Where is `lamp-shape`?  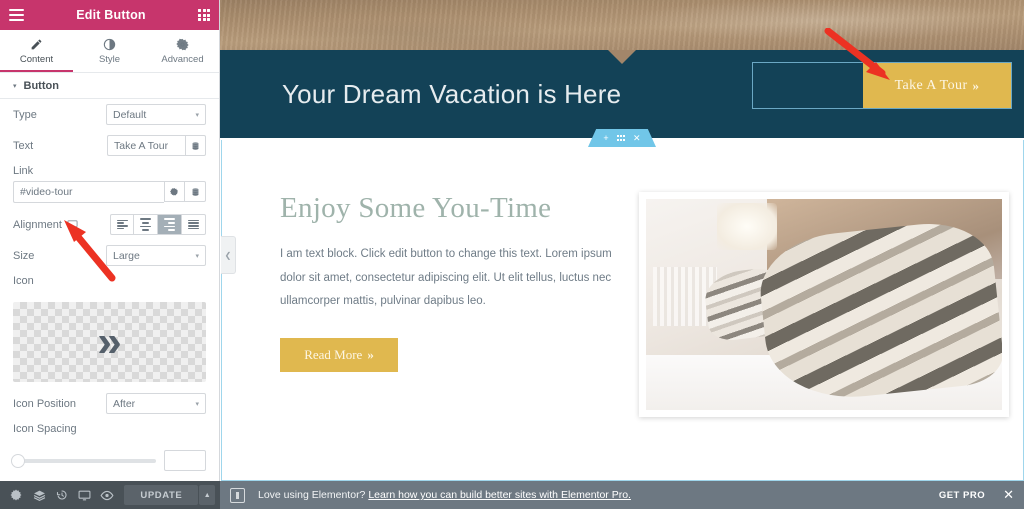
lamp-shape is located at coordinates (747, 226).